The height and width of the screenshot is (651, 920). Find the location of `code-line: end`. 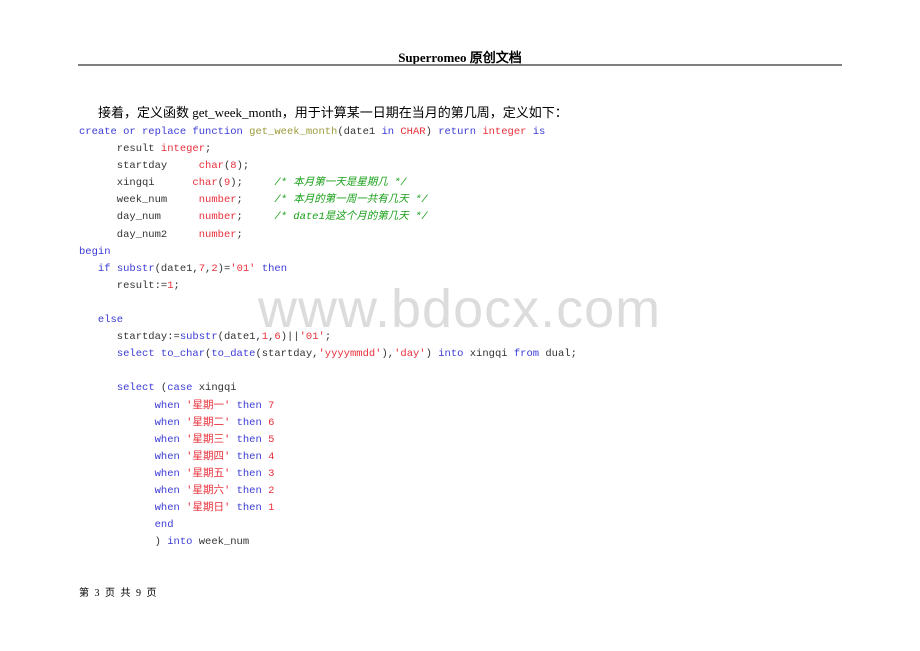

code-line: end is located at coordinates (328, 525).